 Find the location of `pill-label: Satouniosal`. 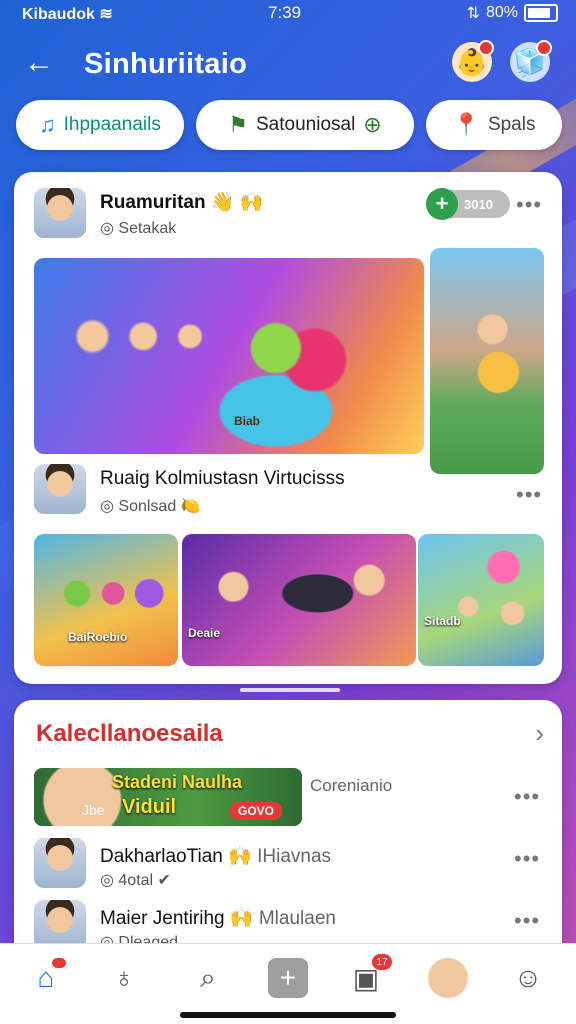

pill-label: Satouniosal is located at coordinates (306, 124).